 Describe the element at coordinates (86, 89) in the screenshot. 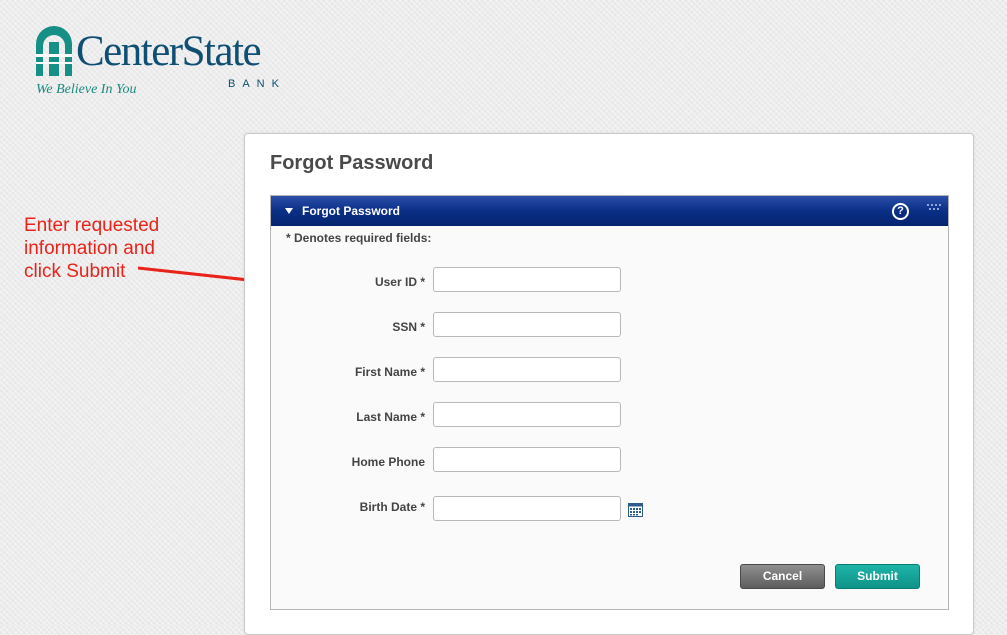

I see `logo-tagline: We Believe In You` at that location.